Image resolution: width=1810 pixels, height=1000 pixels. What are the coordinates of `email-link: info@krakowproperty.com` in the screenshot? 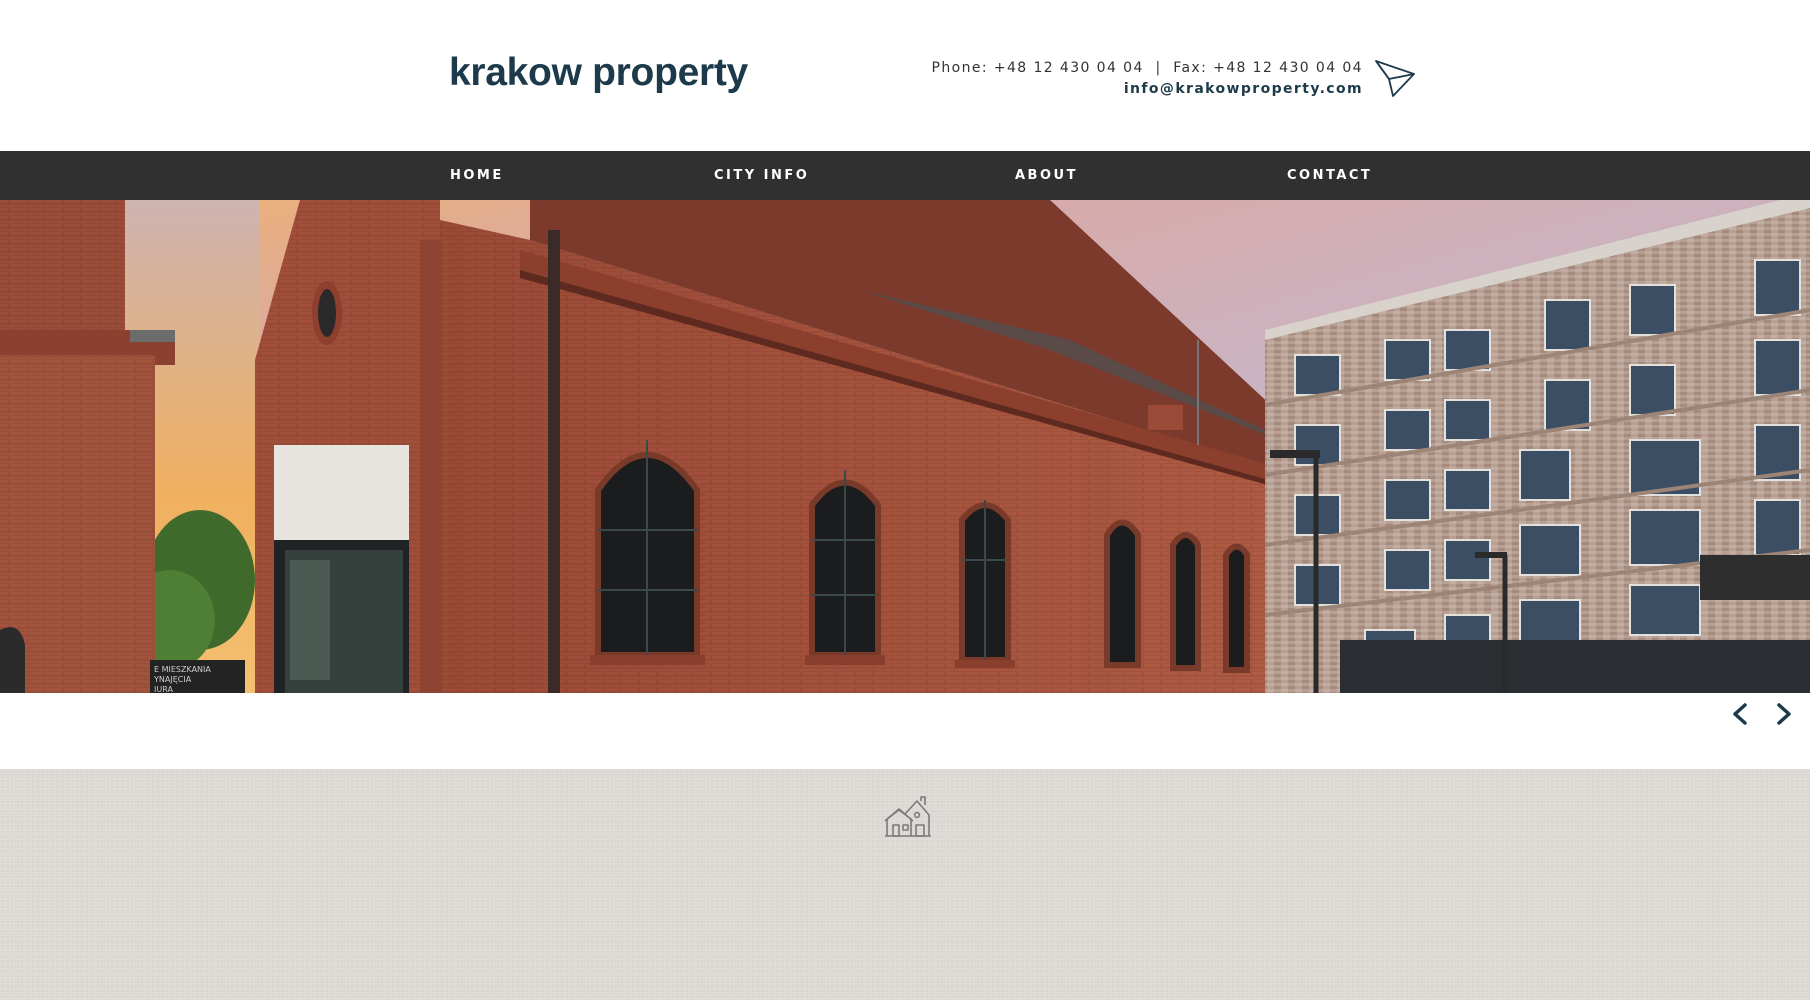 It's located at (1243, 89).